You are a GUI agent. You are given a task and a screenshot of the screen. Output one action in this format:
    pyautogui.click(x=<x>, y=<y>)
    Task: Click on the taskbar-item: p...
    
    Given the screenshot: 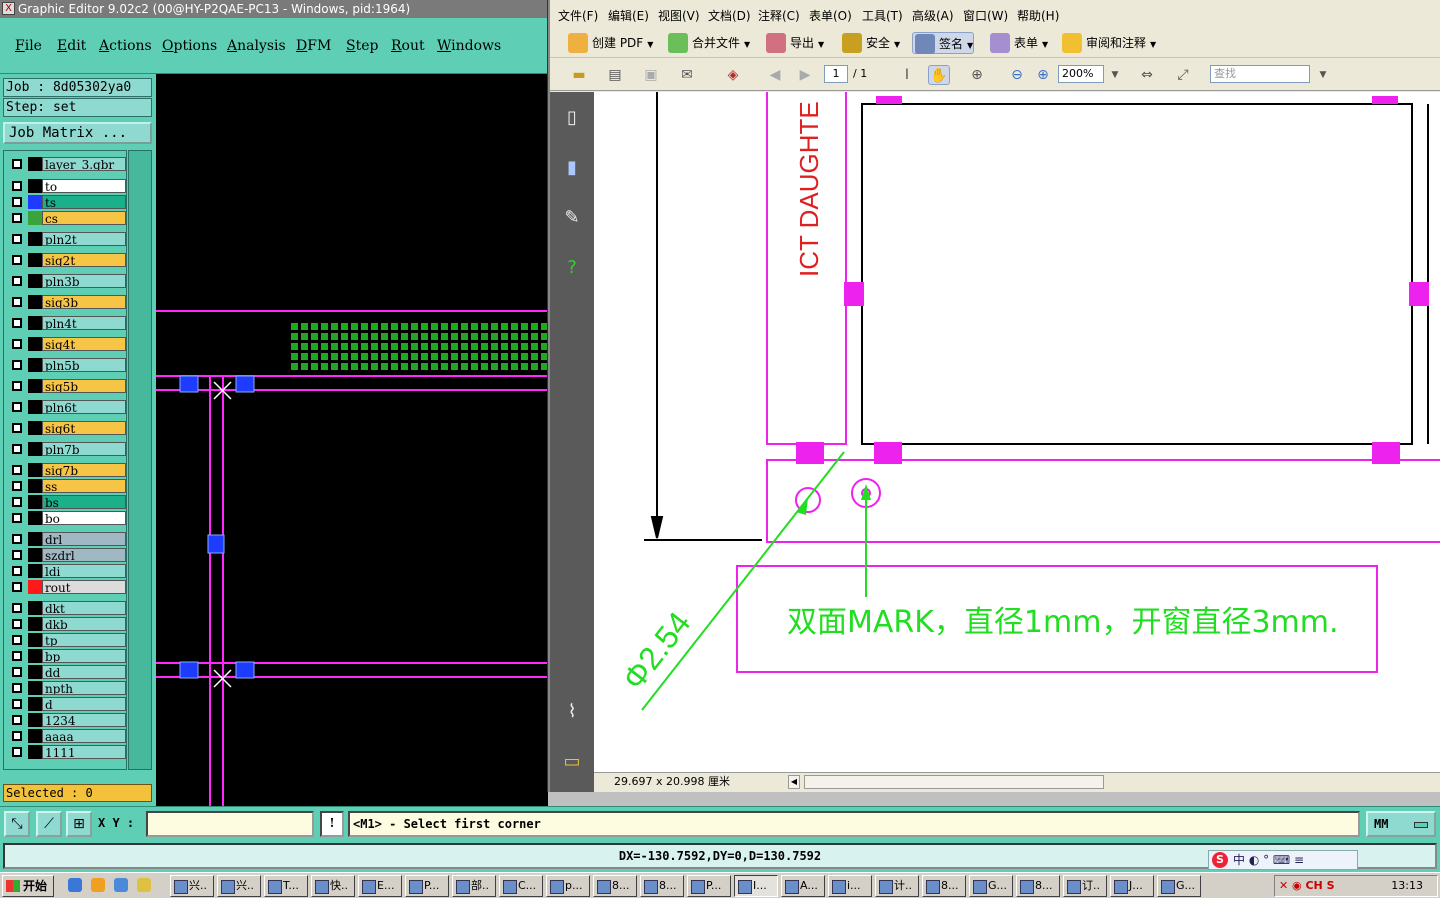 What is the action you would take?
    pyautogui.click(x=568, y=886)
    